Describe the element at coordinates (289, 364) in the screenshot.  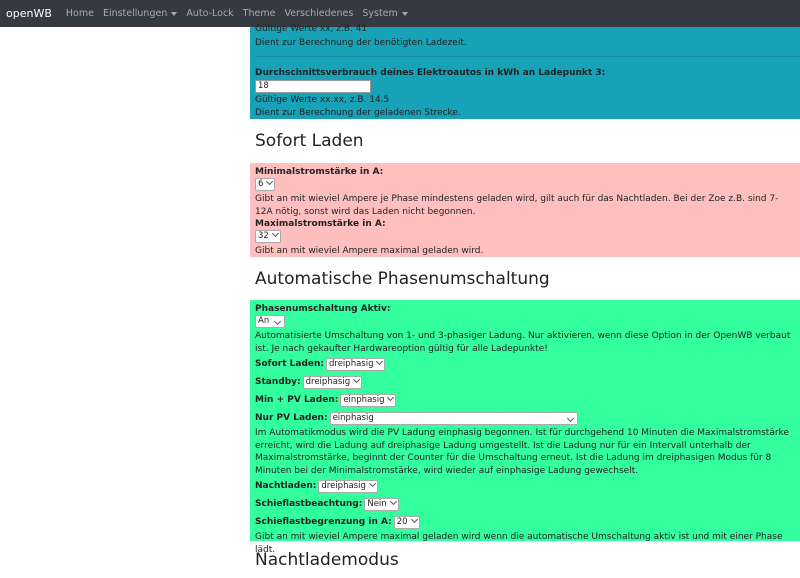
I see `sofort-phasen-label: Sofort Laden:` at that location.